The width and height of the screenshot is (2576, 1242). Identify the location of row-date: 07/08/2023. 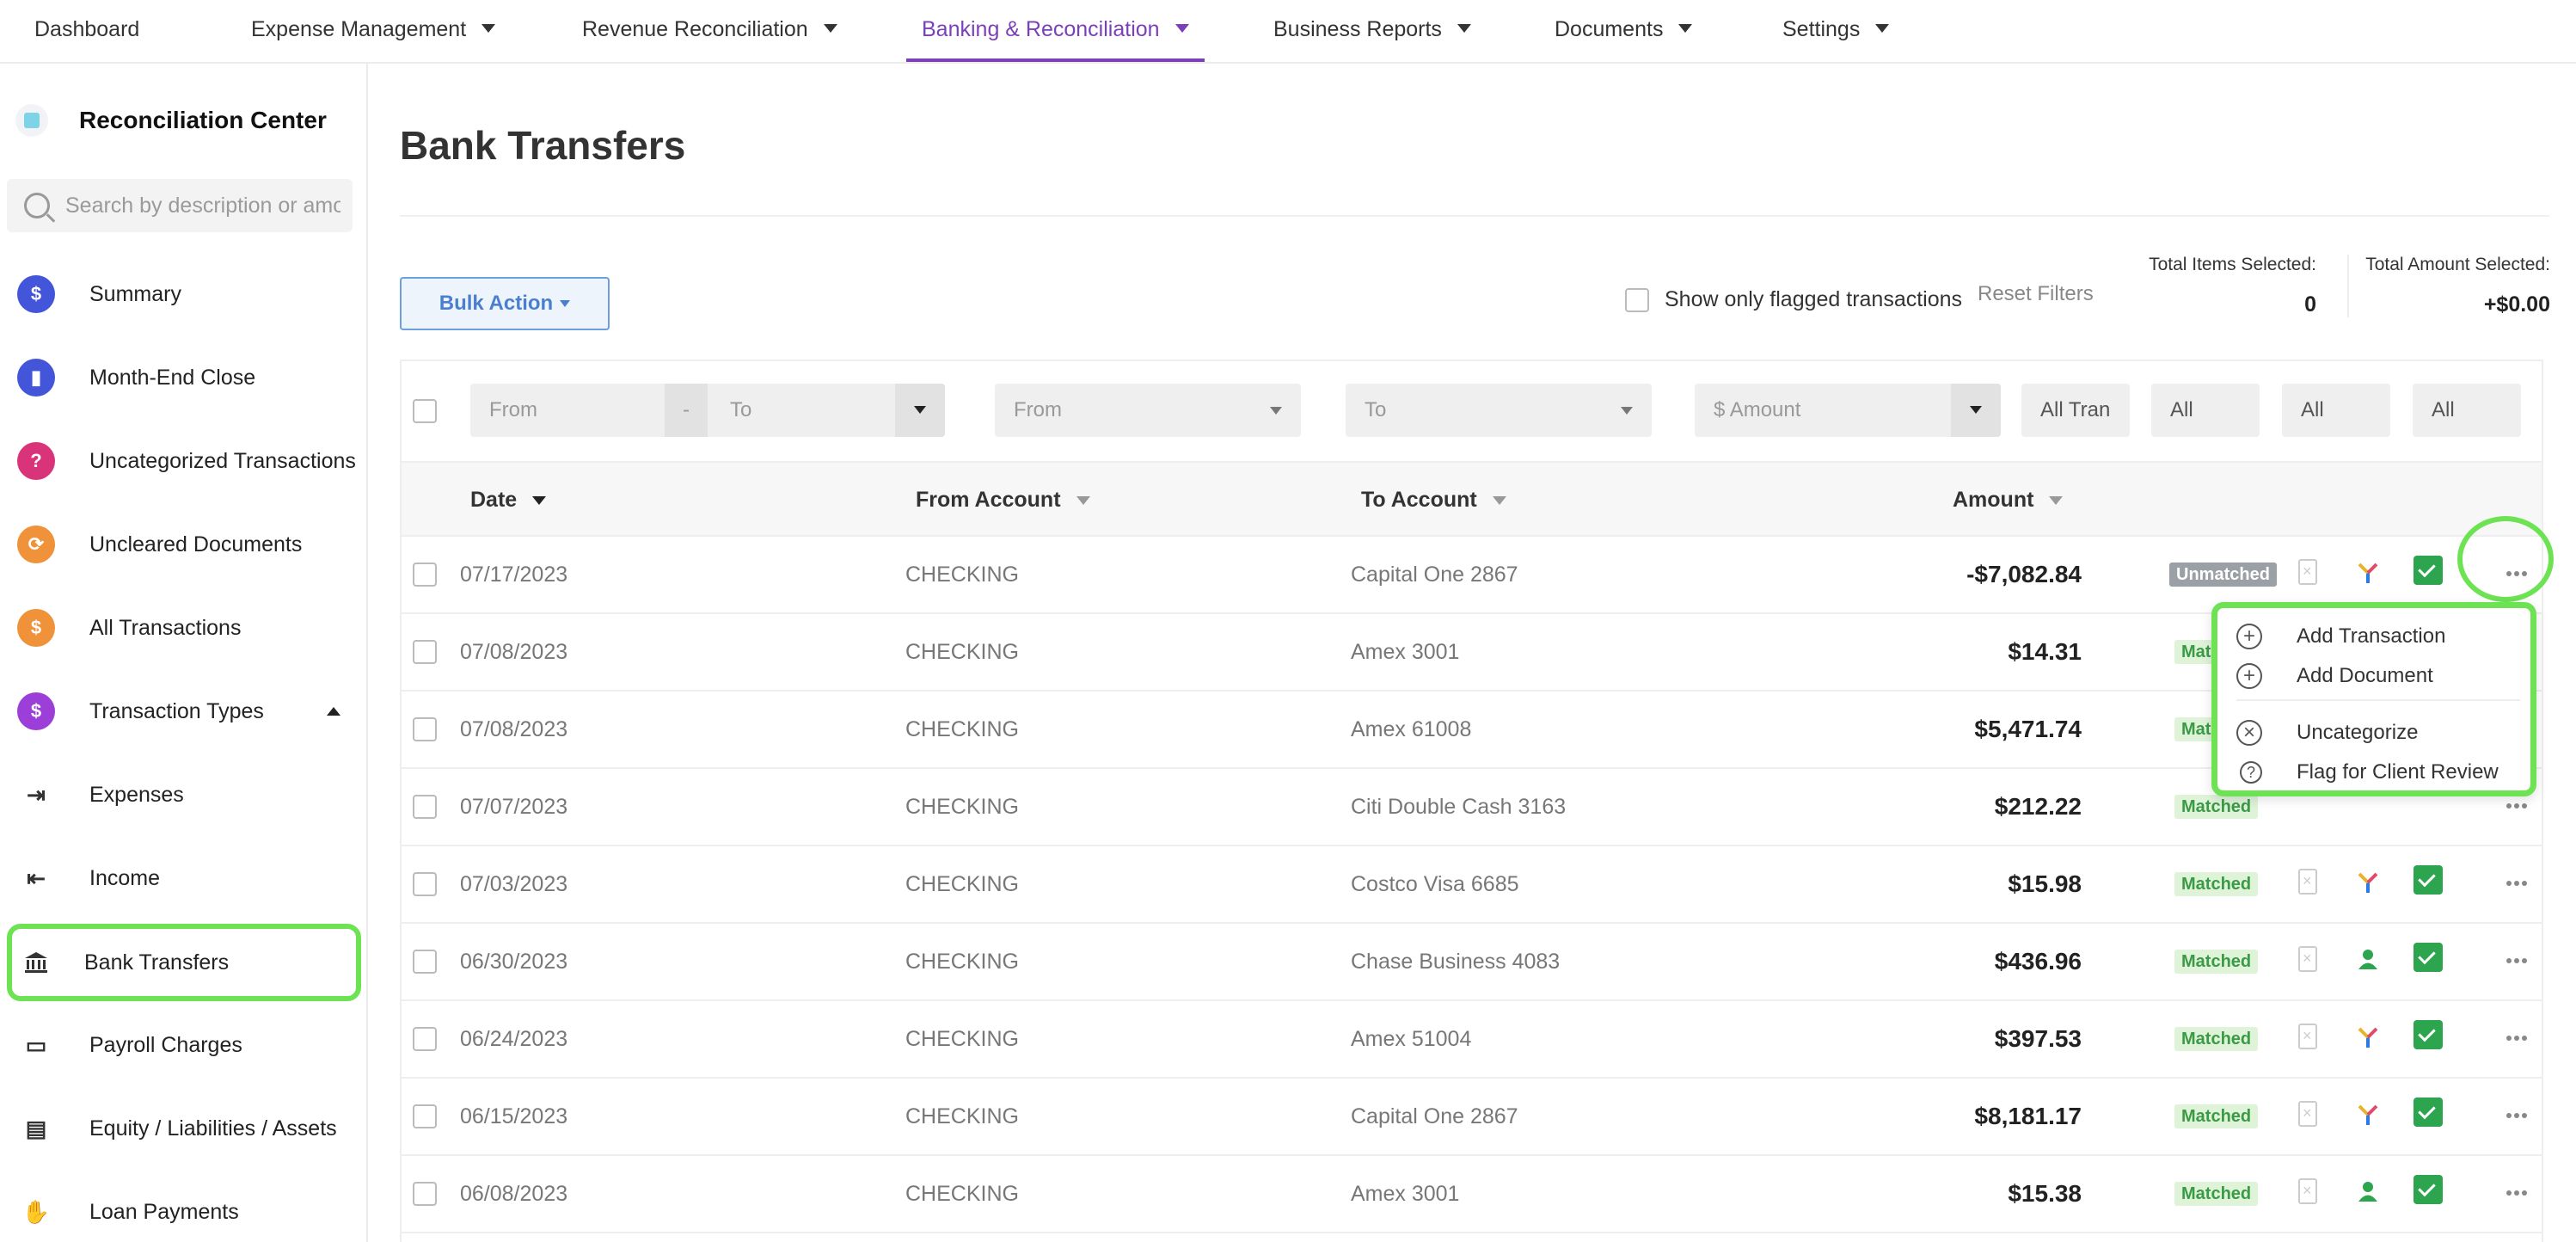
(514, 652).